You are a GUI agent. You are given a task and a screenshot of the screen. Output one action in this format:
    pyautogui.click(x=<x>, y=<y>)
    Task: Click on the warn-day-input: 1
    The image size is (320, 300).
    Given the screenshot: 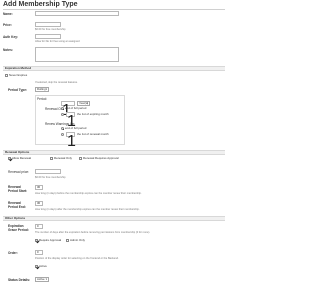 What is the action you would take?
    pyautogui.click(x=71, y=141)
    